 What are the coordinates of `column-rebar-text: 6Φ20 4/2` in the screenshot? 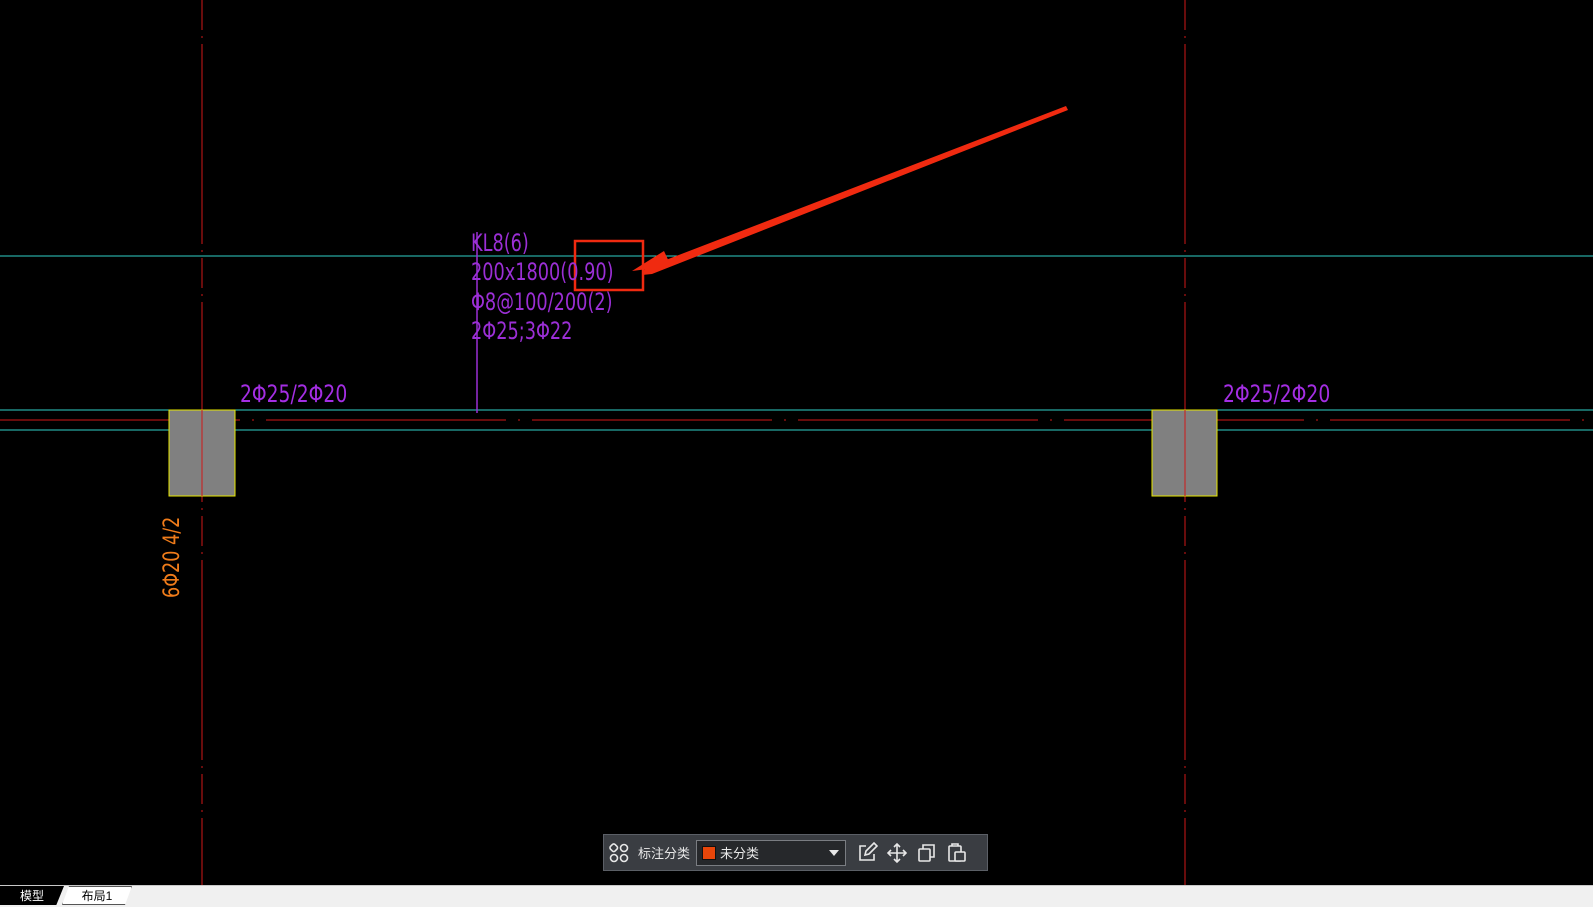 It's located at (172, 557).